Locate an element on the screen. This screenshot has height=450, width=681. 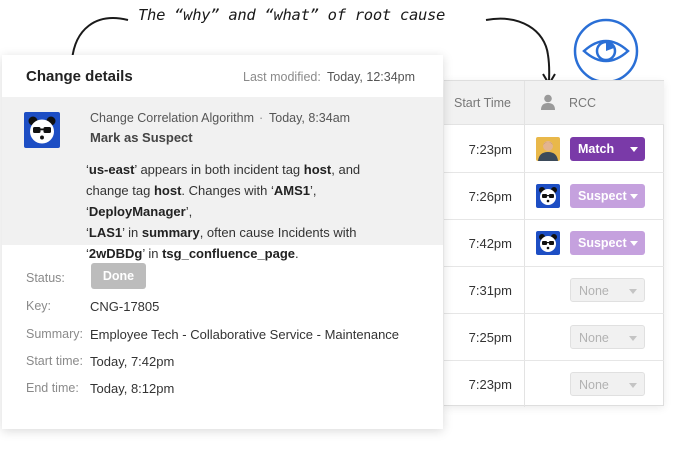
rcc-dropdown-match: Match is located at coordinates (607, 149).